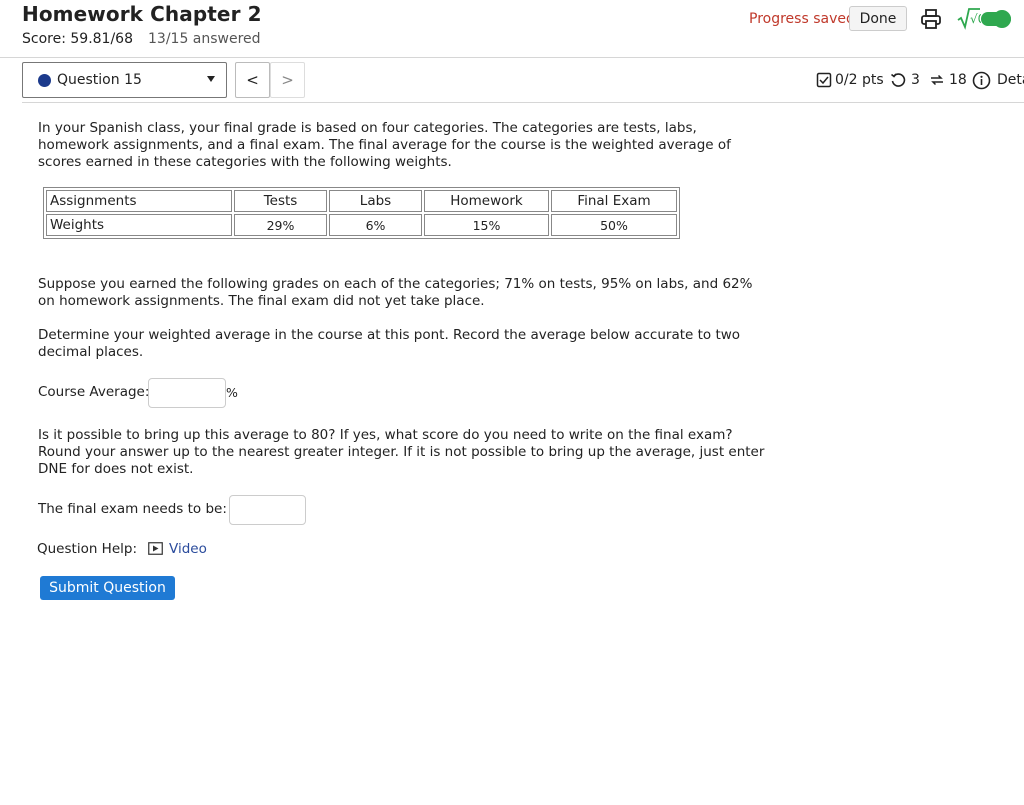  Describe the element at coordinates (878, 18) in the screenshot. I see `done-button: Done` at that location.